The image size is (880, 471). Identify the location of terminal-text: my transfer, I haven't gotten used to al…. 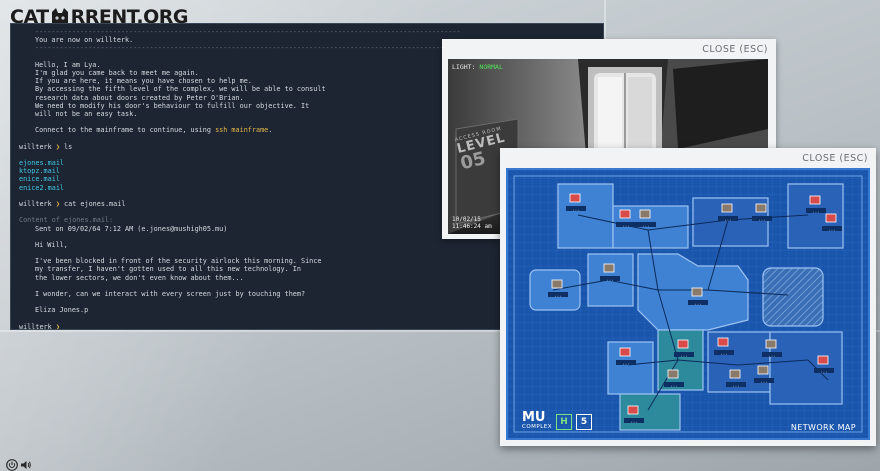
(168, 269).